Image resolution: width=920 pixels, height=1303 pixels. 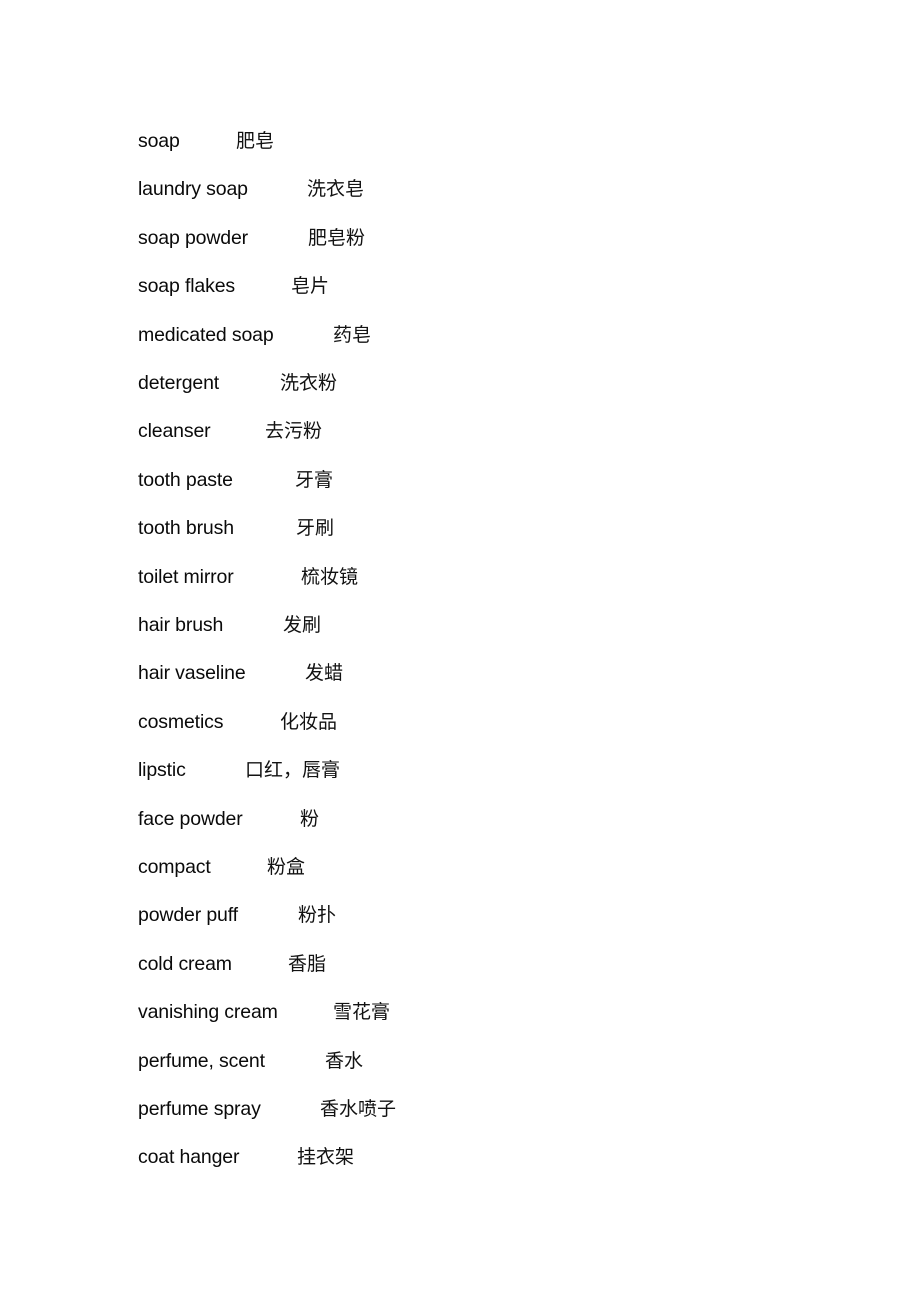 What do you see at coordinates (460, 1168) in the screenshot?
I see `glossary-entry: coat hanger 挂衣架` at bounding box center [460, 1168].